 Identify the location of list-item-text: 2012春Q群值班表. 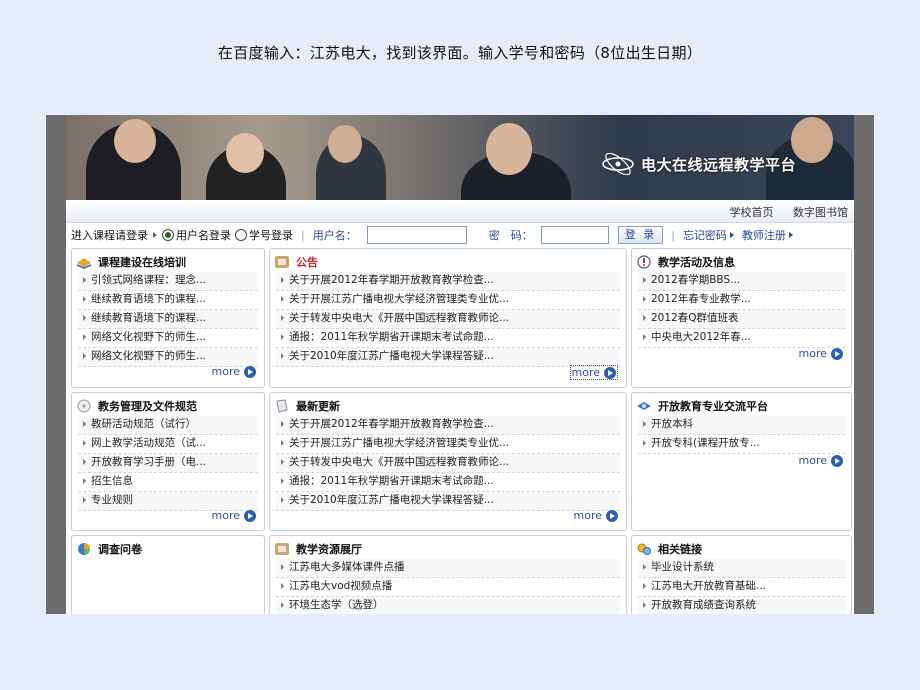
(695, 318).